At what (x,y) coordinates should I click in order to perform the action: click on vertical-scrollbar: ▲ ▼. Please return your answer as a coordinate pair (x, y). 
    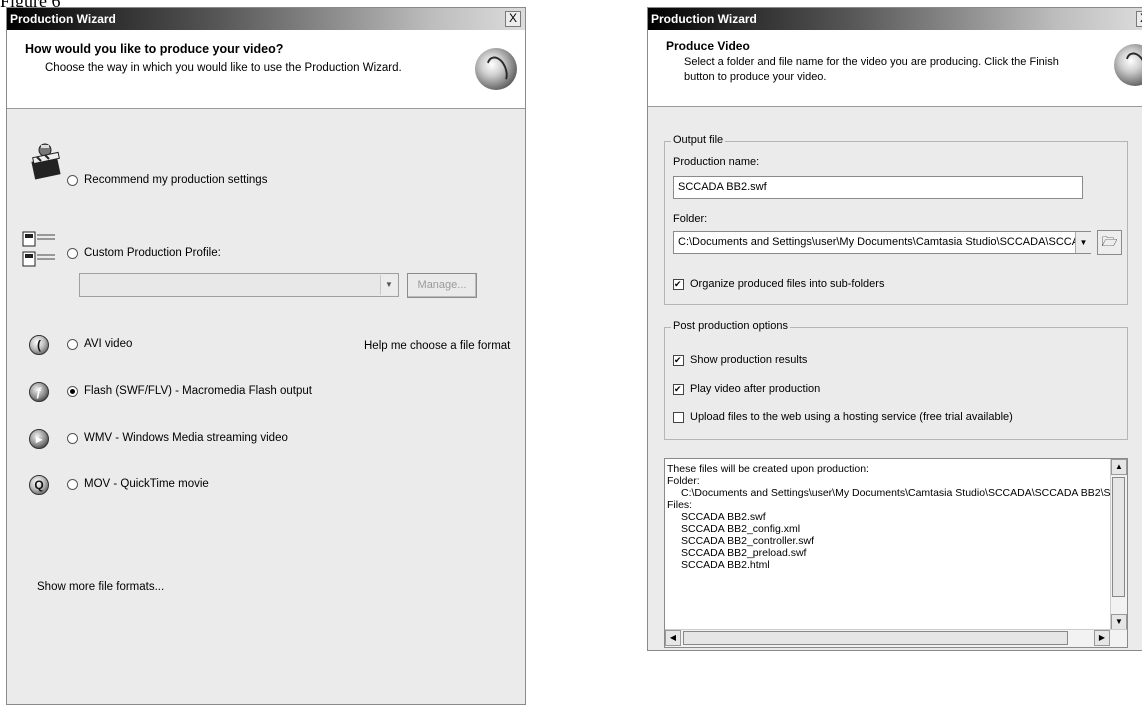
    Looking at the image, I should click on (1118, 544).